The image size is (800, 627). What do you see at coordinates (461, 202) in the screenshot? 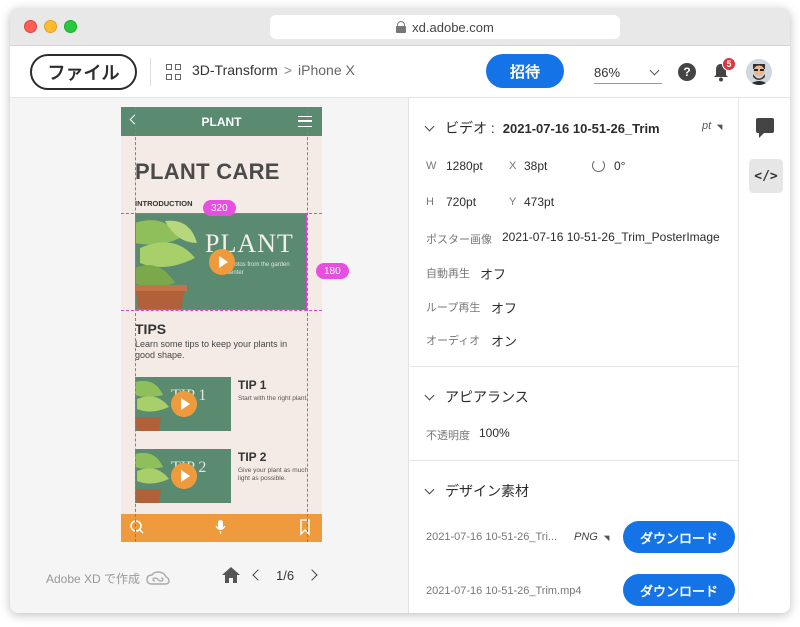
I see `height-value: 720pt` at bounding box center [461, 202].